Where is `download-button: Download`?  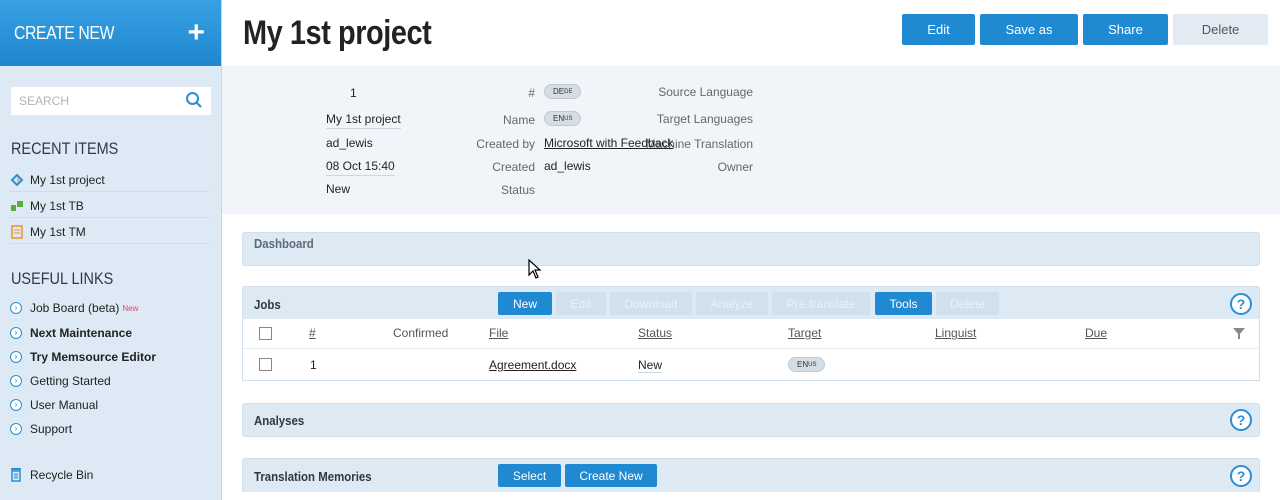
download-button: Download is located at coordinates (651, 303).